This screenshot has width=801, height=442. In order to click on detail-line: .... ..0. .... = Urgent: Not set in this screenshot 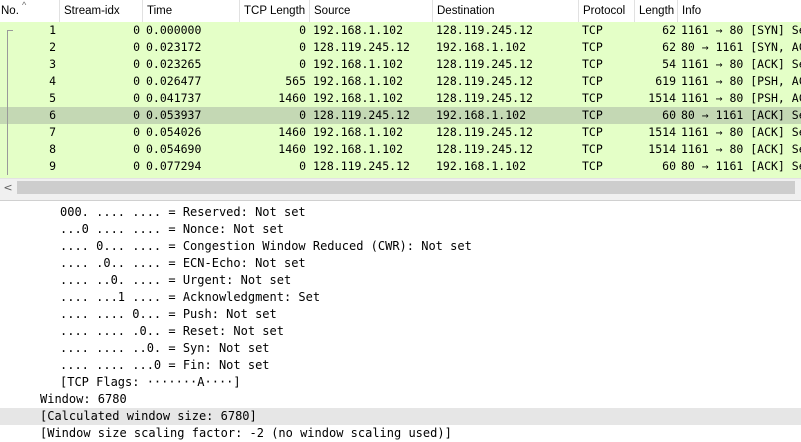, I will do `click(400, 280)`.